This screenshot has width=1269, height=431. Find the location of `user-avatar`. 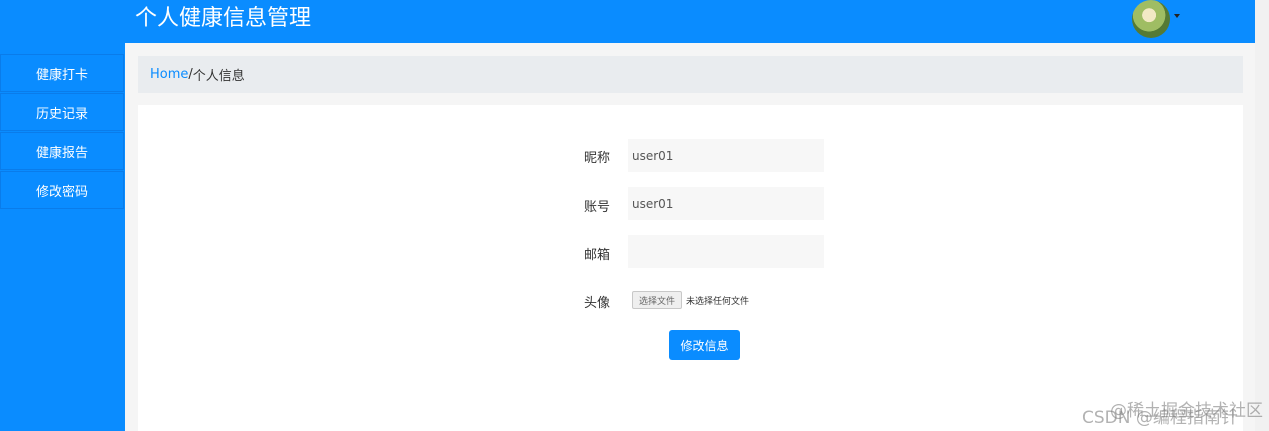

user-avatar is located at coordinates (1151, 19).